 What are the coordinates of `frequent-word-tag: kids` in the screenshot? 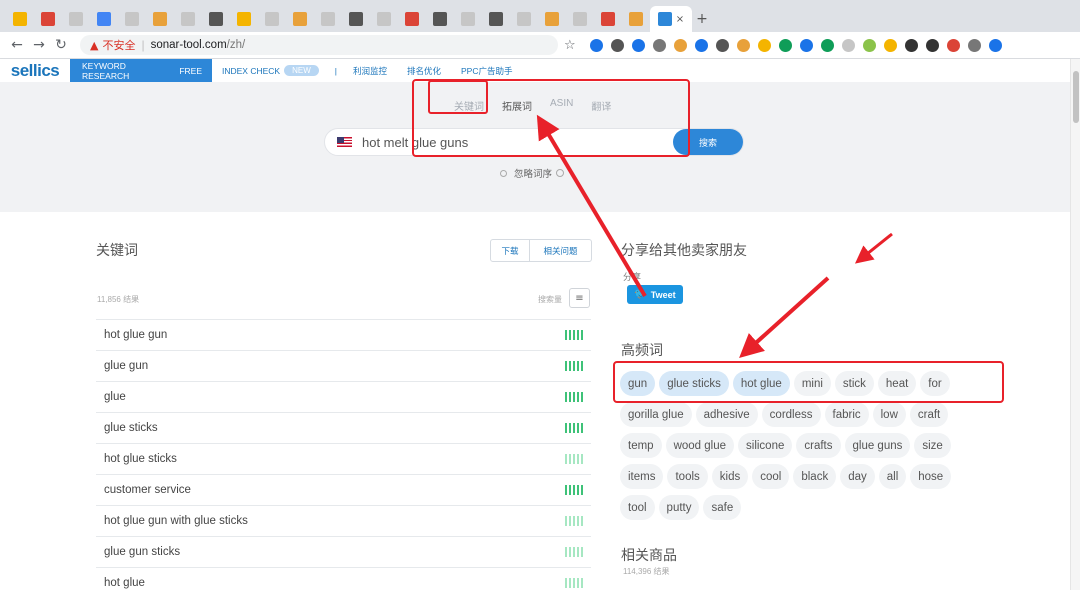 It's located at (730, 476).